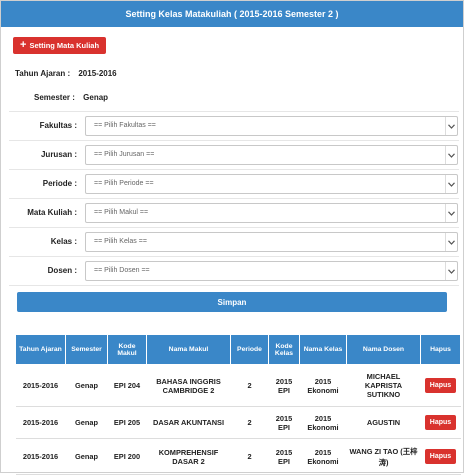  What do you see at coordinates (122, 270) in the screenshot?
I see `dosen-select-value: == Pilih Dosen ==` at bounding box center [122, 270].